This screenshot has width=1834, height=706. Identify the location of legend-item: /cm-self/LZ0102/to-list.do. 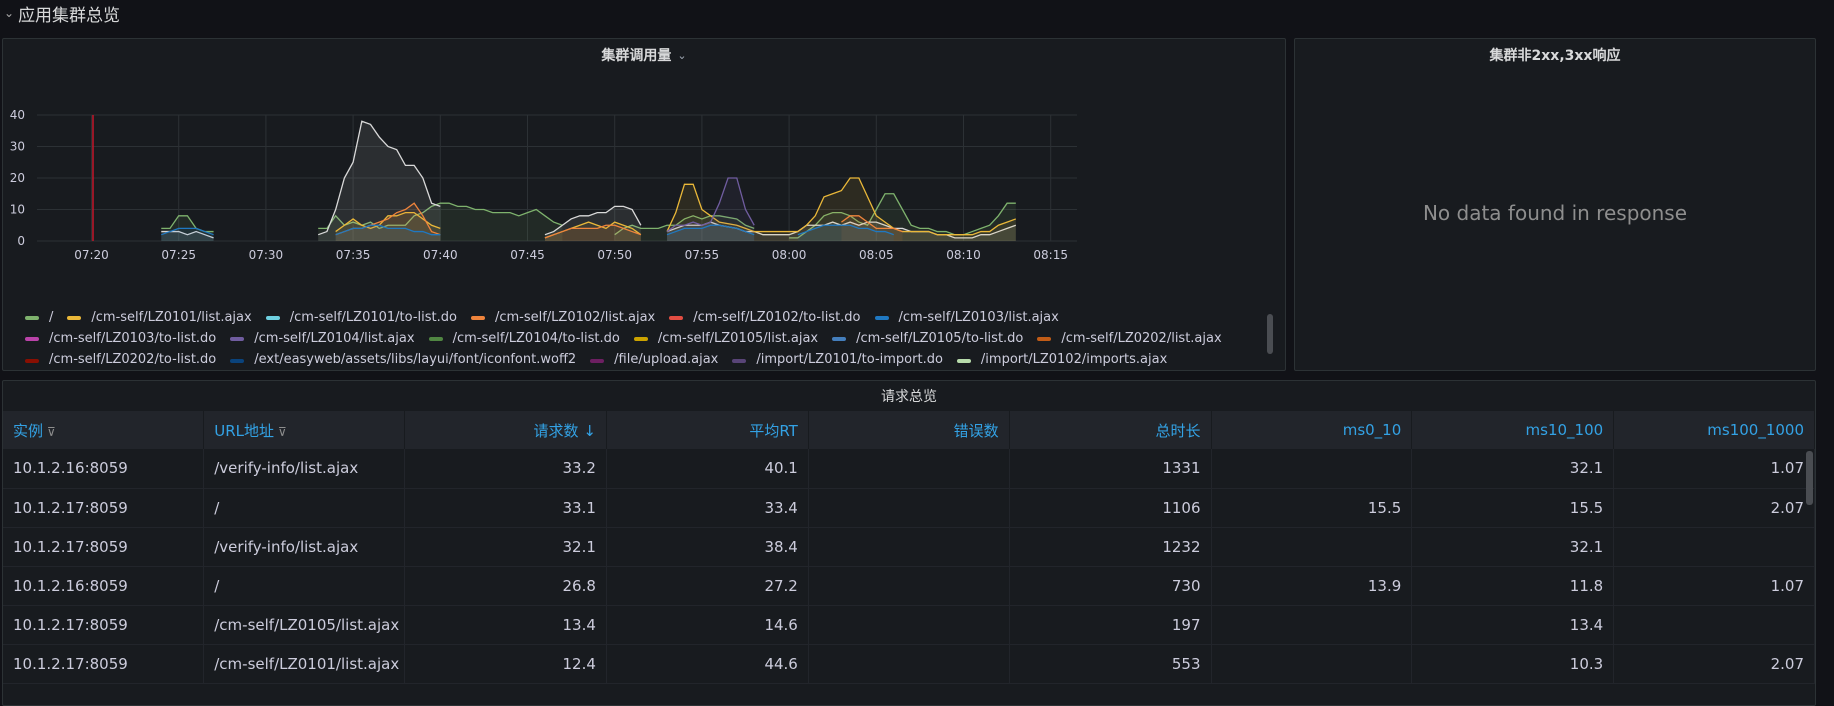
(765, 318).